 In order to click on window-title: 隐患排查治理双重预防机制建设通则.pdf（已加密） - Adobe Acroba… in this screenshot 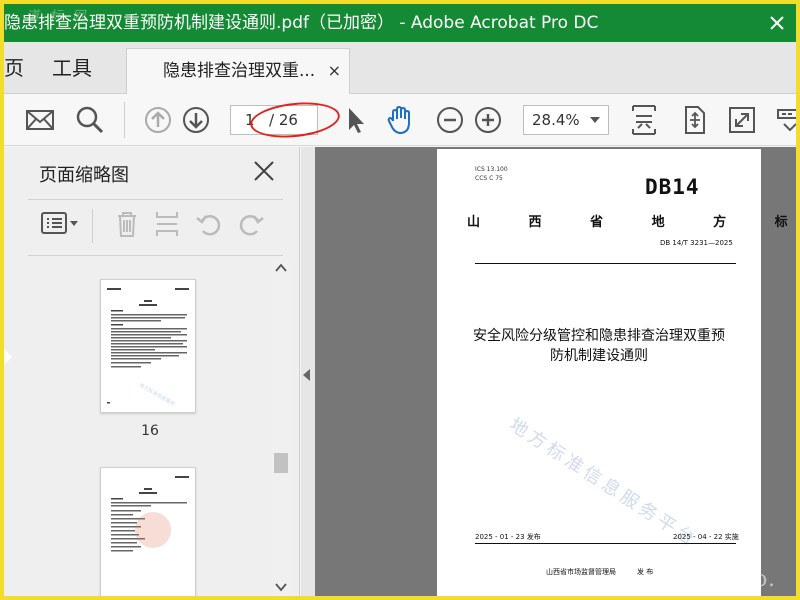, I will do `click(301, 23)`.